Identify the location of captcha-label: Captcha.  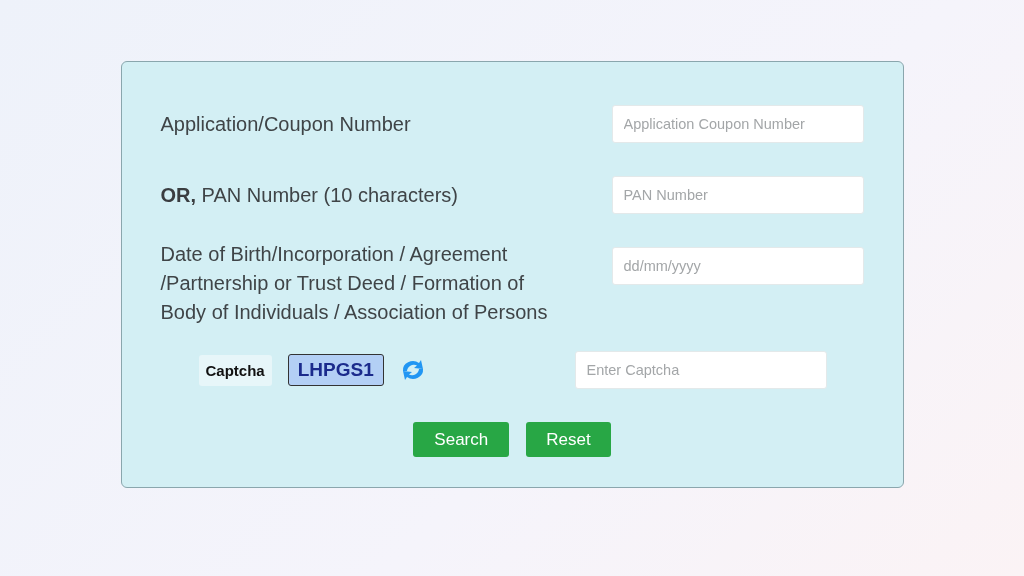
(235, 370).